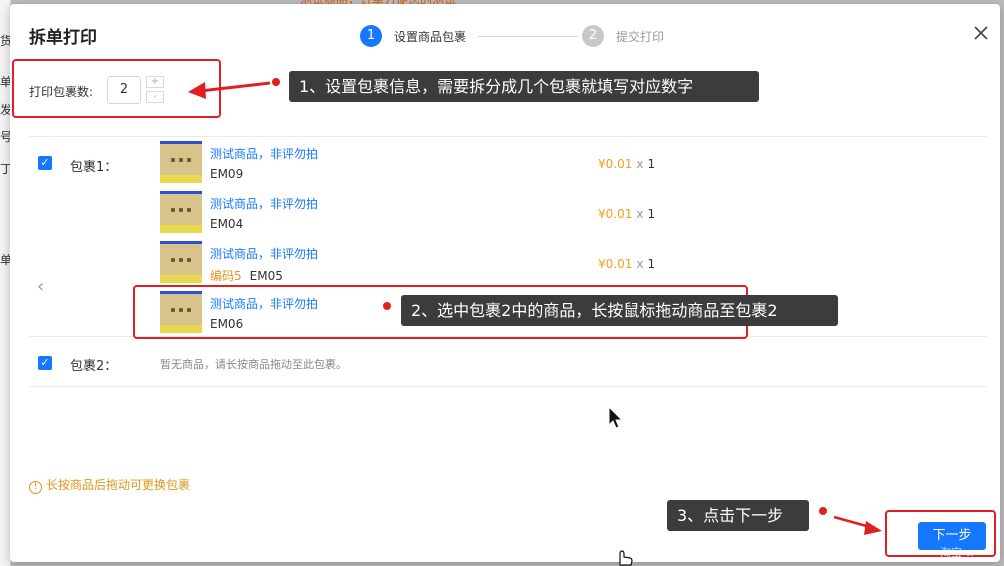 This screenshot has width=1004, height=566. I want to click on hand-cursor-icon, so click(626, 558).